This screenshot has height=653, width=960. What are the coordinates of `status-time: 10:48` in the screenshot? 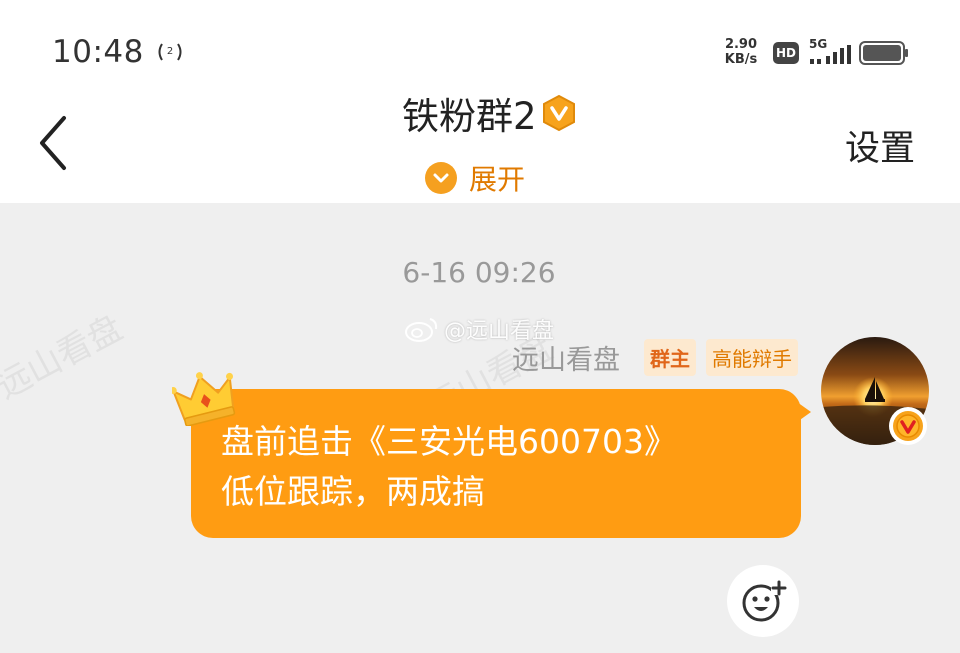 It's located at (98, 52).